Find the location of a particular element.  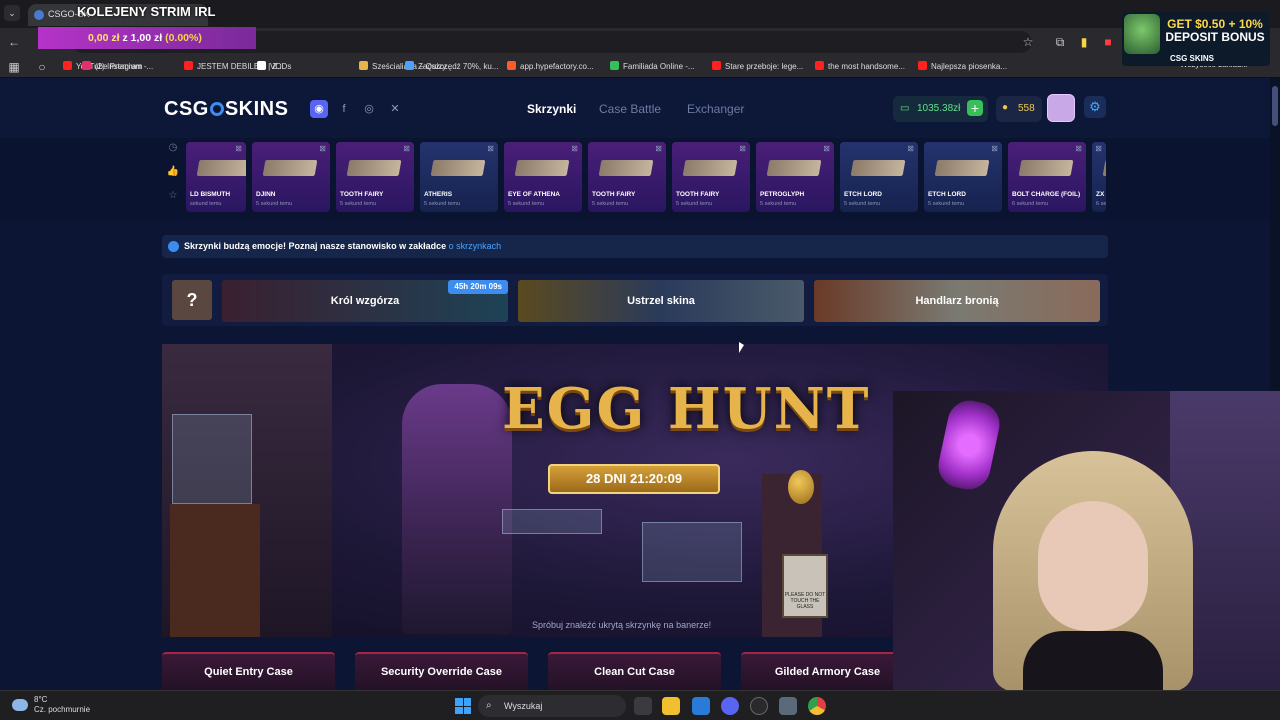

extensions-icon: ⧉ is located at coordinates (1060, 42).